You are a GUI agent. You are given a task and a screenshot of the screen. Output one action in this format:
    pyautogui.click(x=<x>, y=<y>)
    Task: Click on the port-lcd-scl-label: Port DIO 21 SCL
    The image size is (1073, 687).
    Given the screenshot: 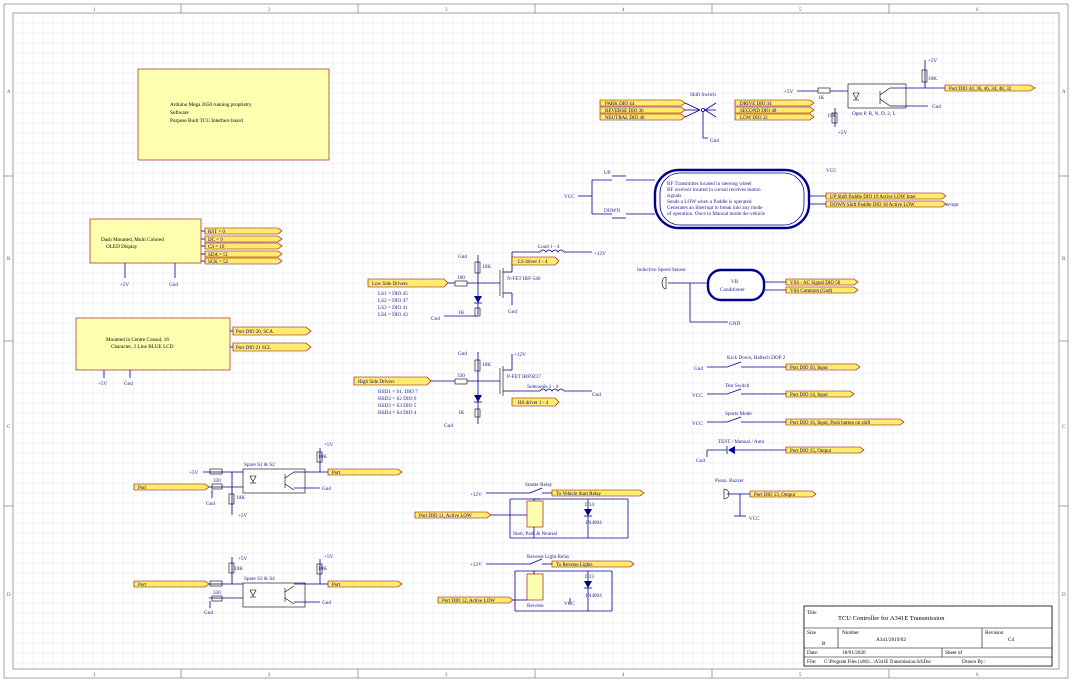 What is the action you would take?
    pyautogui.click(x=253, y=348)
    